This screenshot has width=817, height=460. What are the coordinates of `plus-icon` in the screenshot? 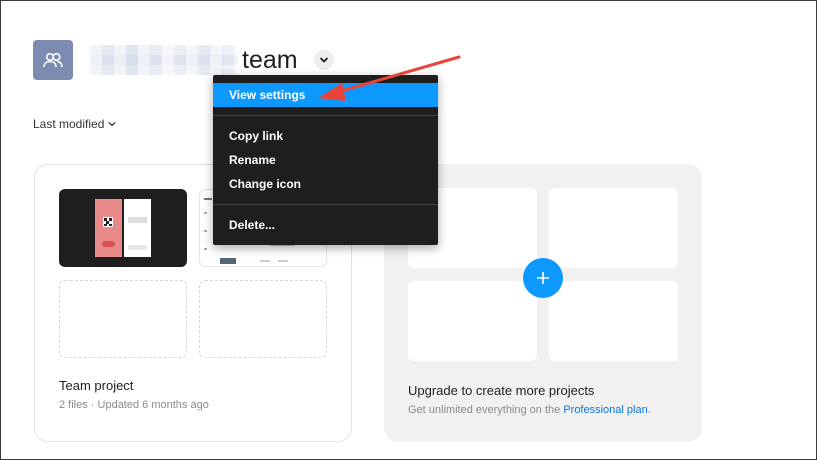 It's located at (543, 278).